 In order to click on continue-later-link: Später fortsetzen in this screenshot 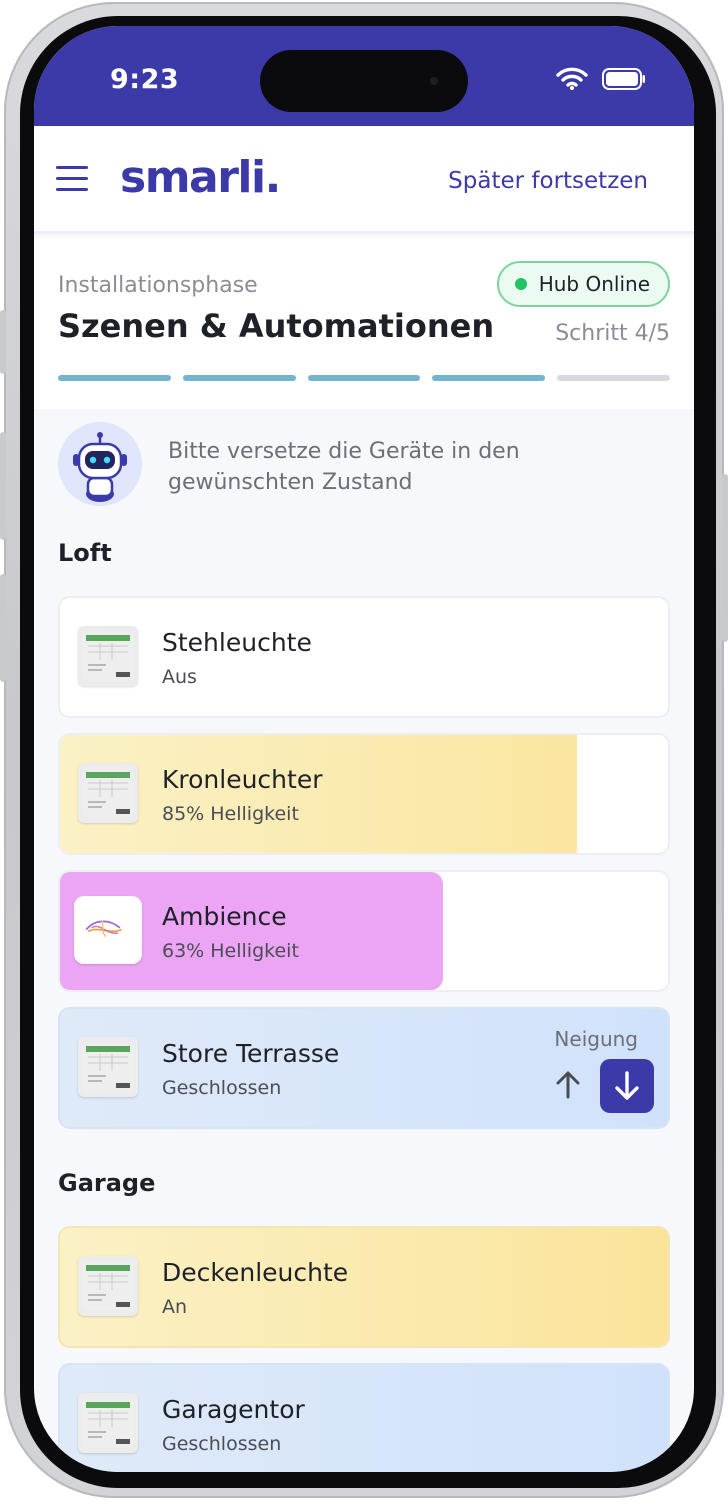, I will do `click(548, 181)`.